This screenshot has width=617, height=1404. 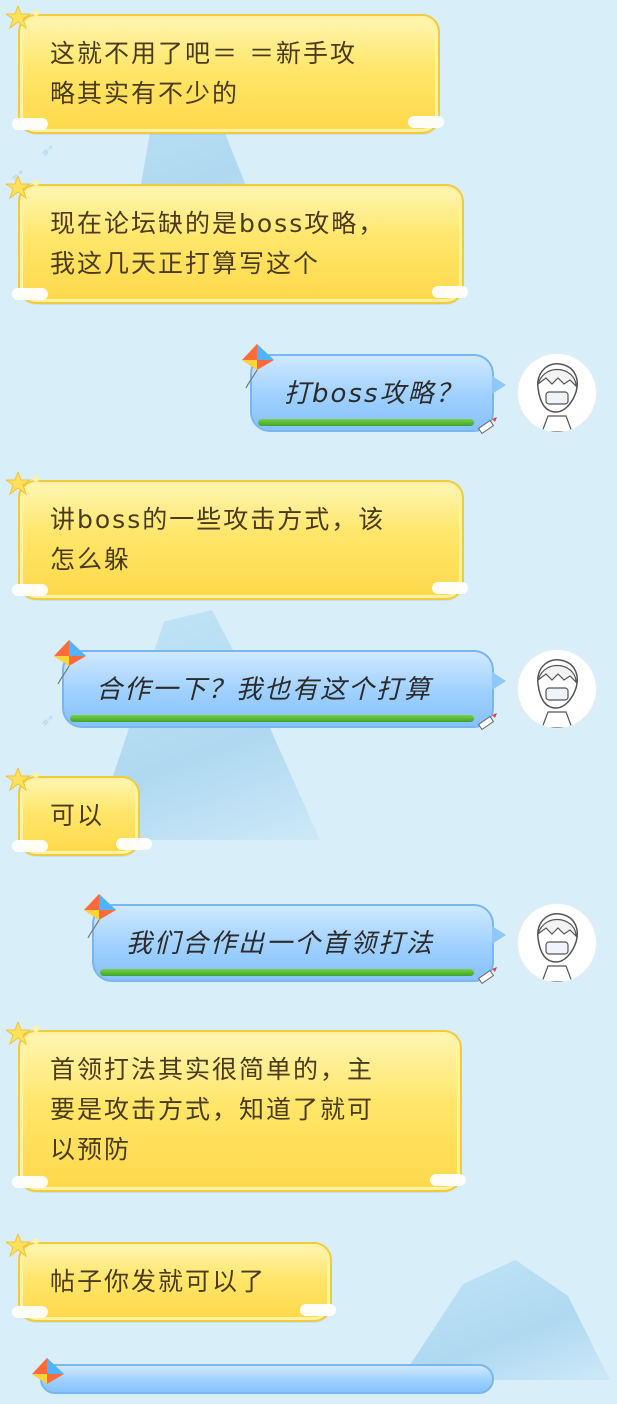 I want to click on message-bubble-incoming: 这就不用了吧＝ ＝新手攻 略其实有不少的, so click(x=225, y=70).